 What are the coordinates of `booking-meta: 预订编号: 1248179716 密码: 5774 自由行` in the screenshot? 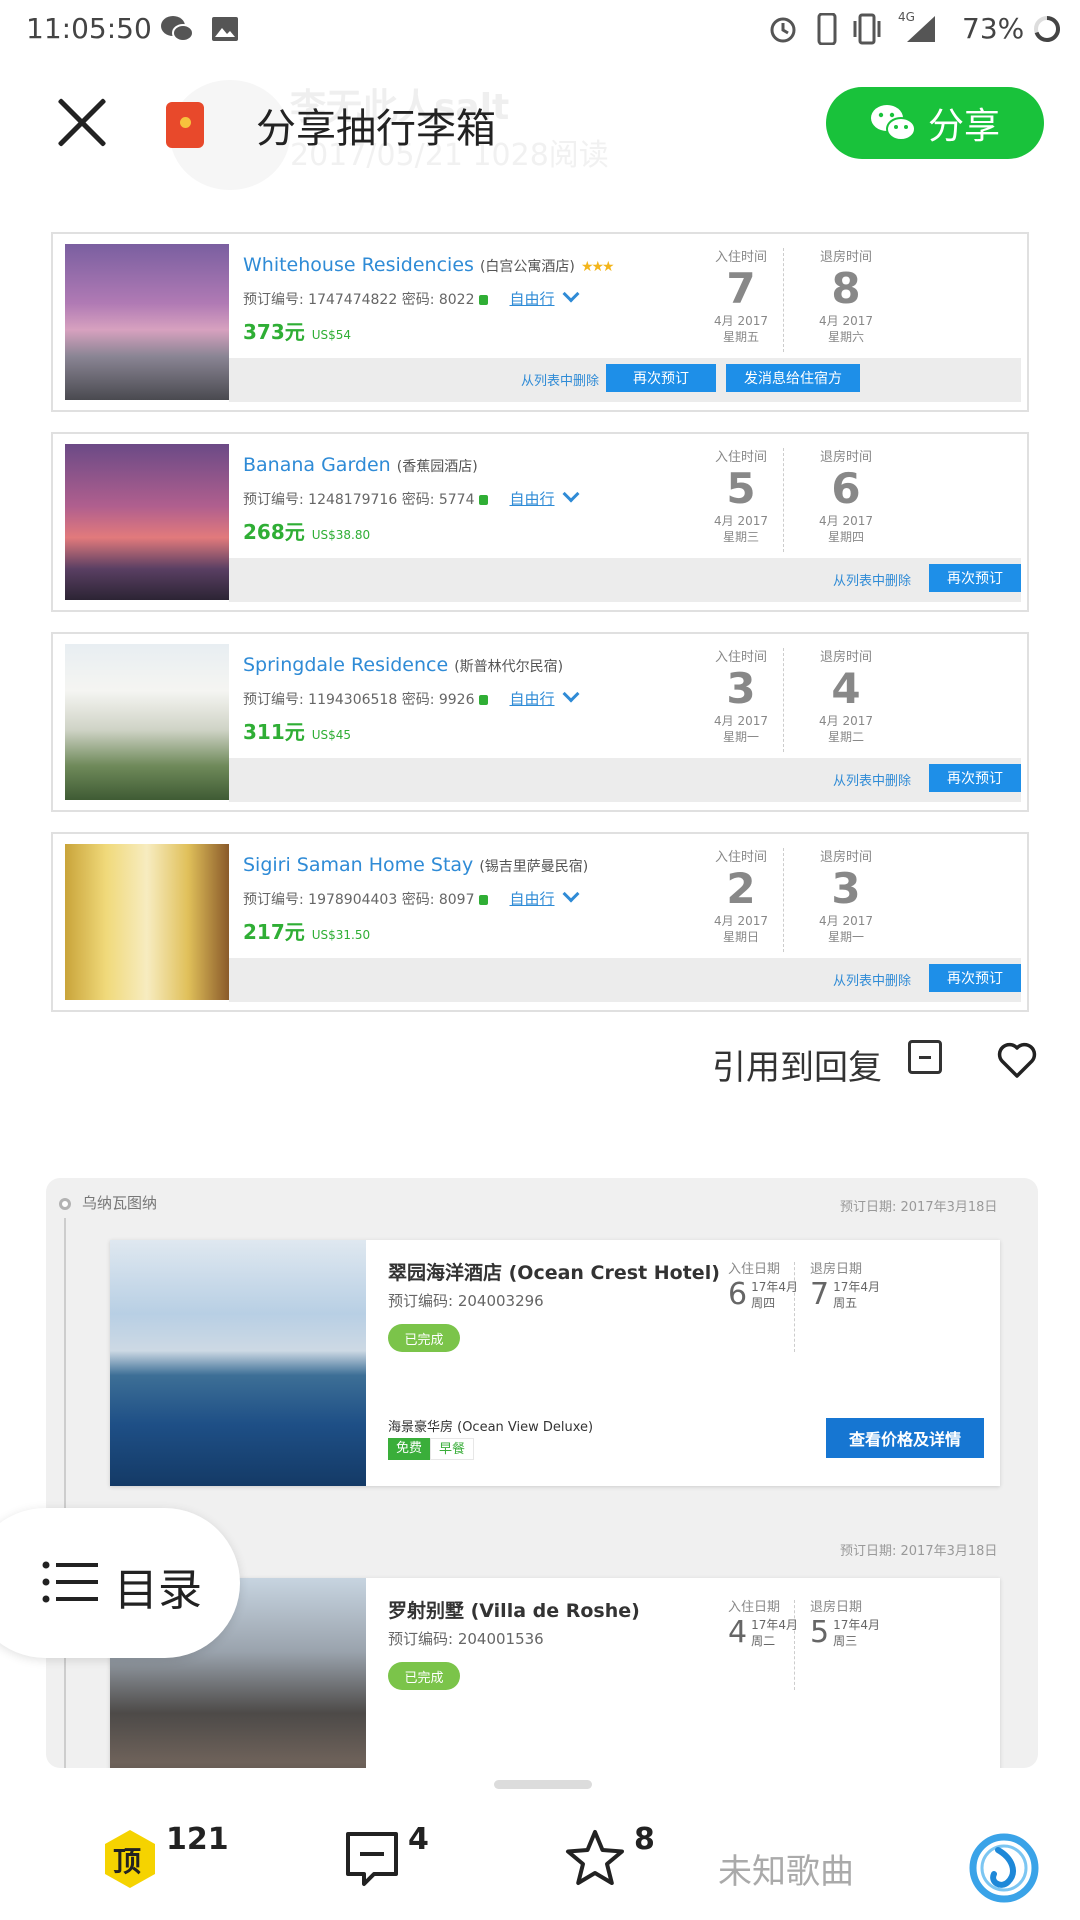 It's located at (411, 497).